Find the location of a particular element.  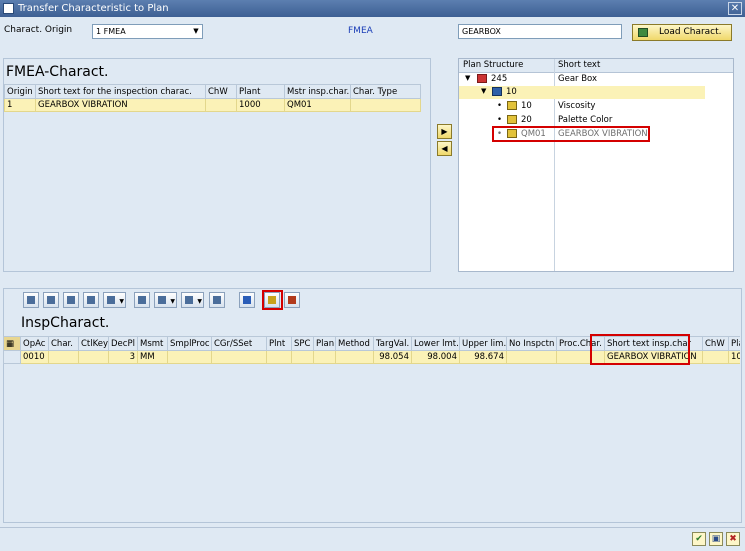

load-charact-button: Load Charact. is located at coordinates (682, 32).